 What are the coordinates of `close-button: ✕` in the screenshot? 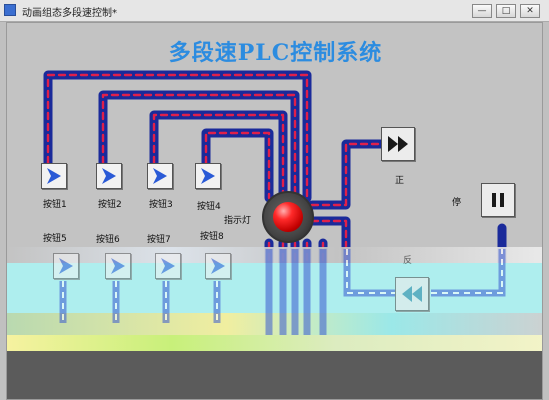 It's located at (530, 11).